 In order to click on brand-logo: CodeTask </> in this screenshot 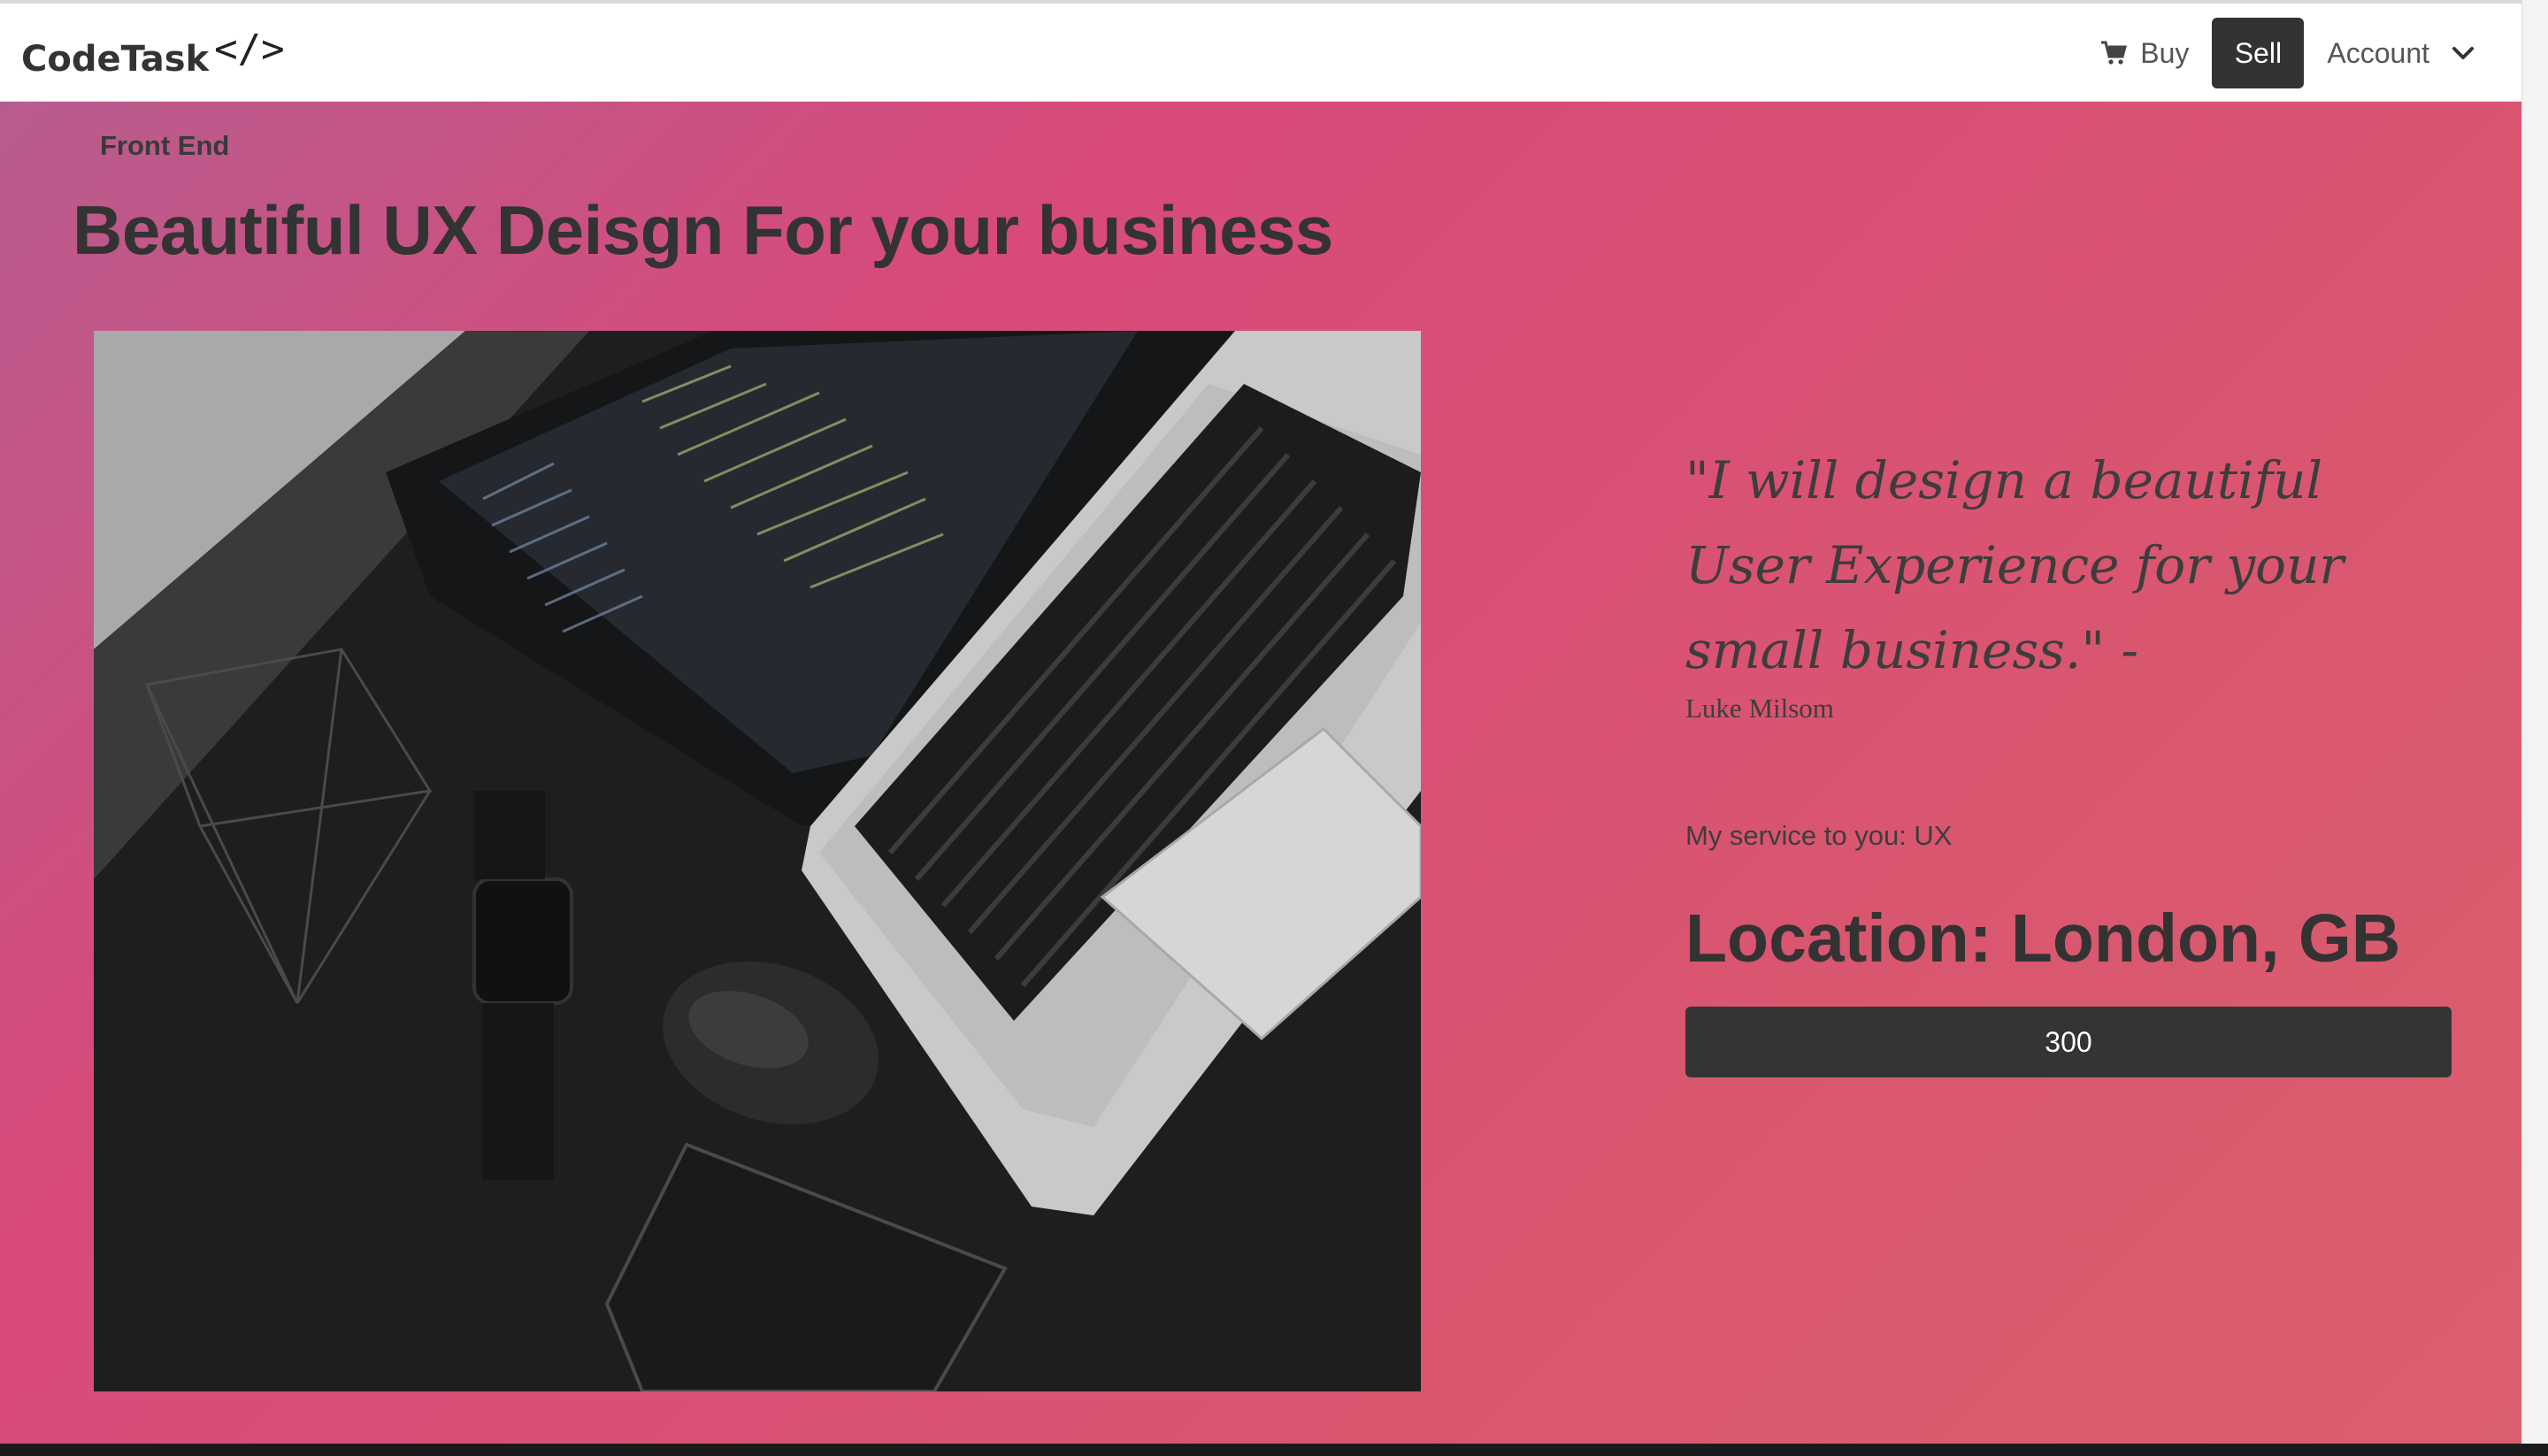, I will do `click(153, 53)`.